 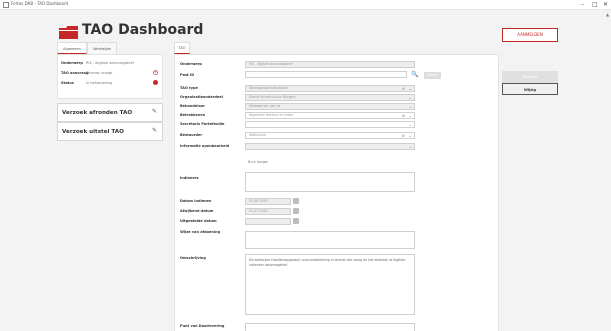 What do you see at coordinates (330, 97) in the screenshot?
I see `organisatieonderdeel-select: Dienst Infrastructuur Burgers ⌄` at bounding box center [330, 97].